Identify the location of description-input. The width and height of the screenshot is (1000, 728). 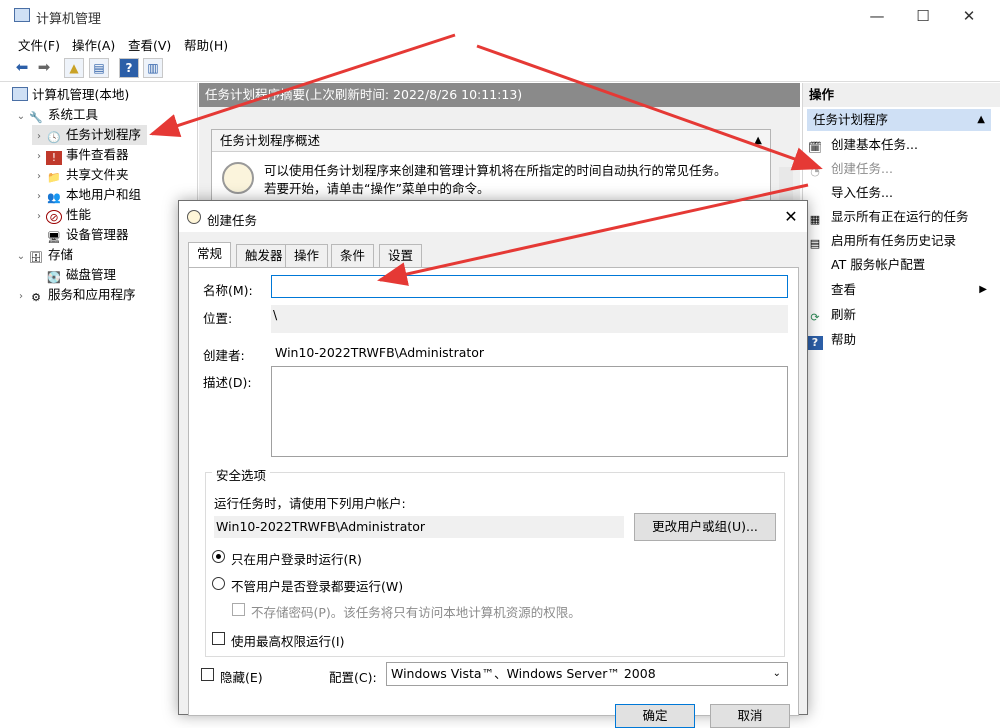
(529, 411).